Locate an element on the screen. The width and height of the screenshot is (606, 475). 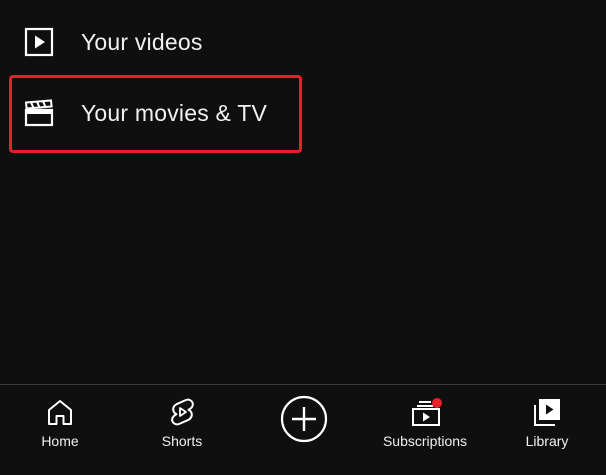
nav-item-home: Home is located at coordinates (60, 430).